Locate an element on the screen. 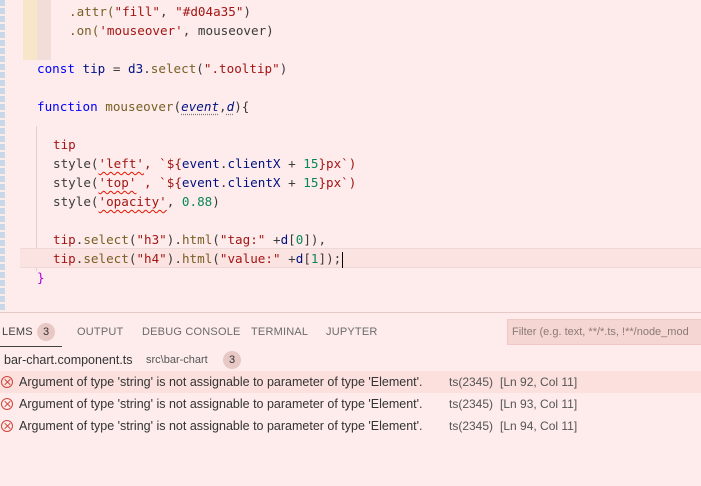 Image resolution: width=701 pixels, height=486 pixels. code-token: .on( is located at coordinates (84, 30).